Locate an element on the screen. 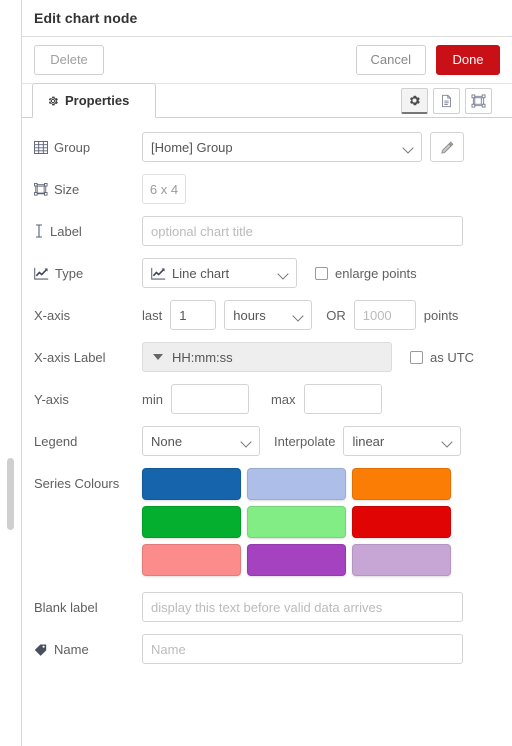 Image resolution: width=512 pixels, height=746 pixels. interpolate-select-wrapper: linear is located at coordinates (402, 441).